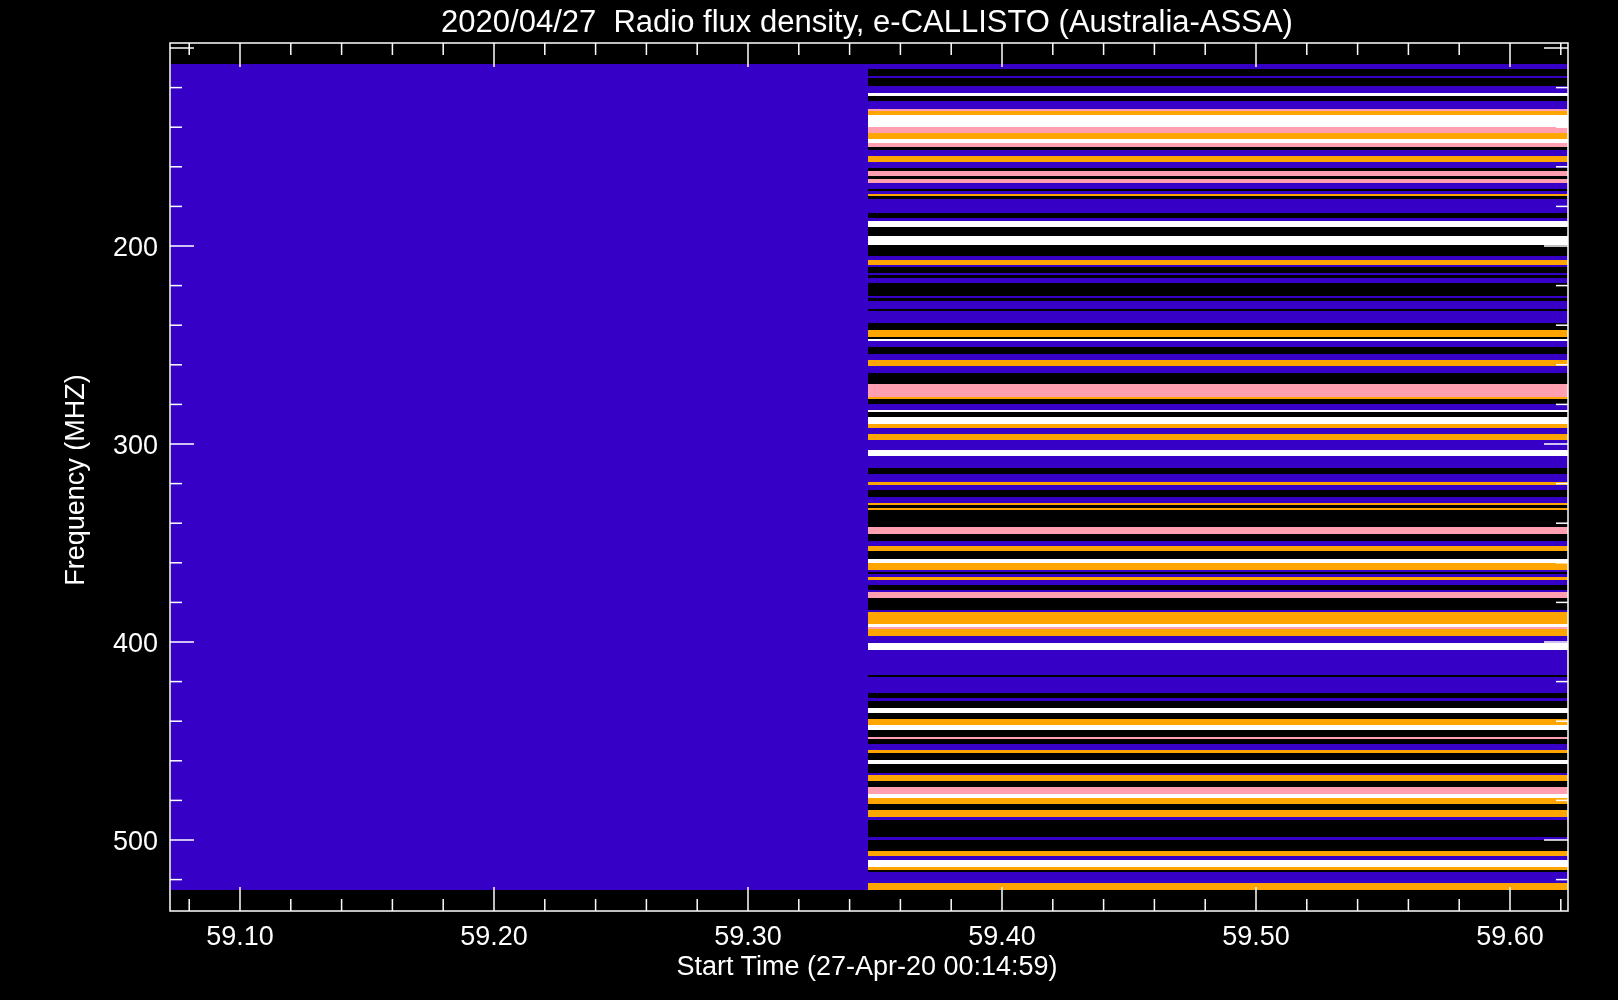 Image resolution: width=1618 pixels, height=1000 pixels. Describe the element at coordinates (494, 936) in the screenshot. I see `tick-label: 59.20` at that location.